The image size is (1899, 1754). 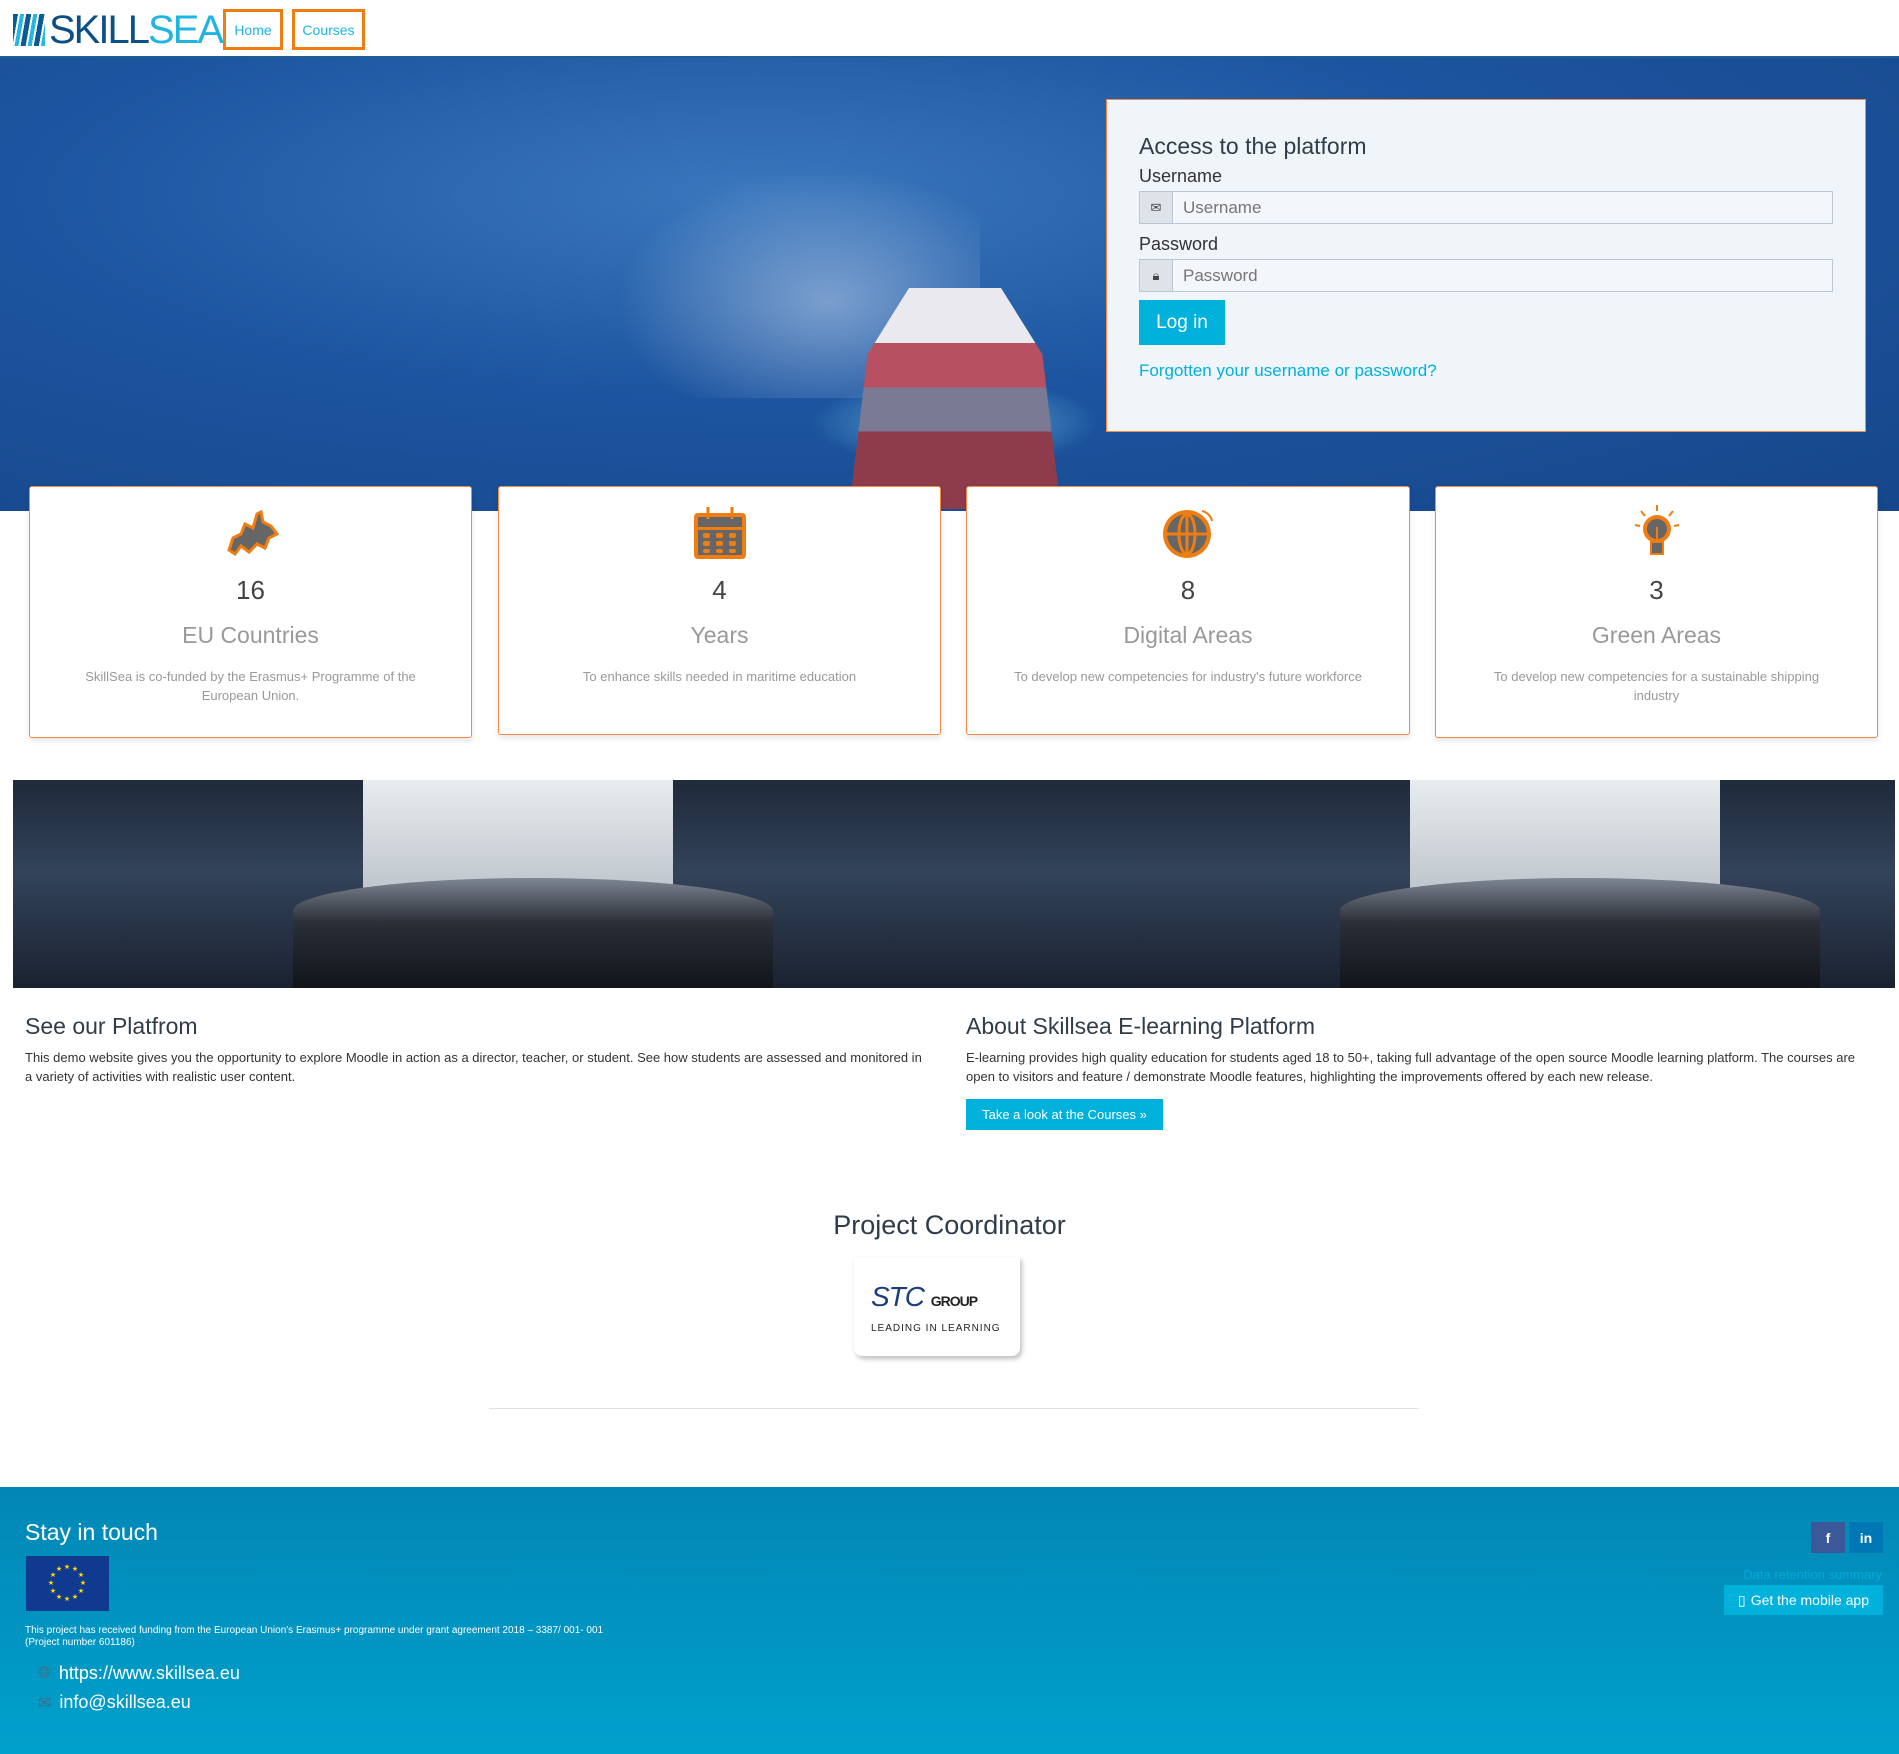 I want to click on data-retention-link: Data retention summary, so click(x=1812, y=1574).